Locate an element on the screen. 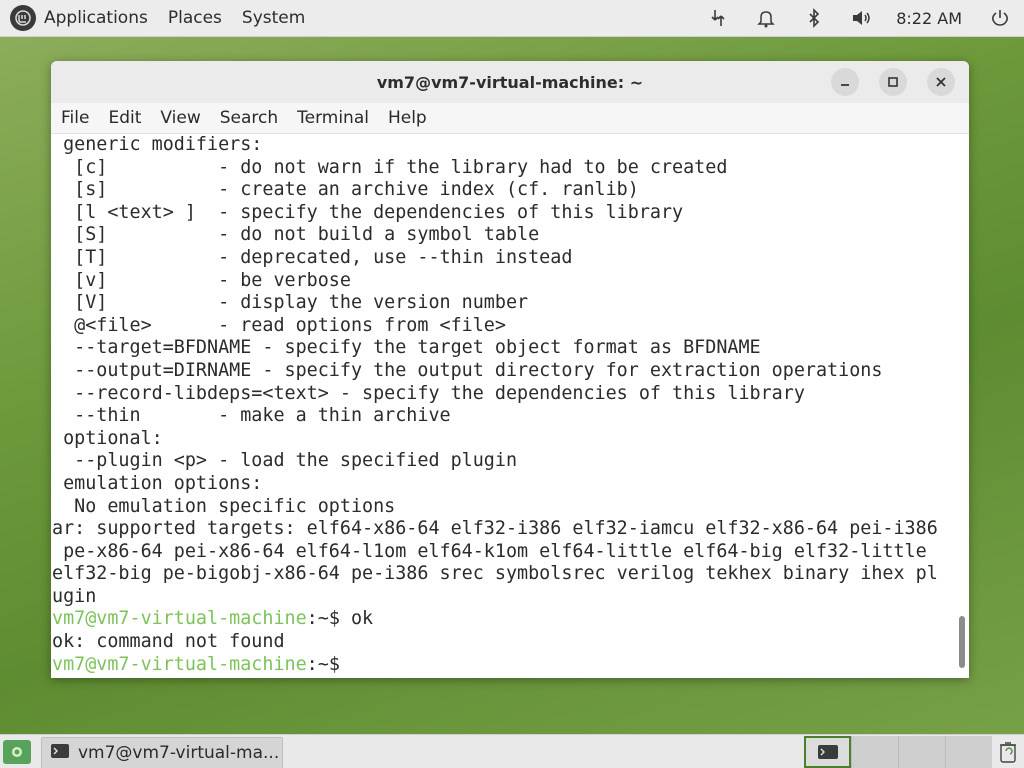 This screenshot has height=768, width=1024. network-icon is located at coordinates (718, 18).